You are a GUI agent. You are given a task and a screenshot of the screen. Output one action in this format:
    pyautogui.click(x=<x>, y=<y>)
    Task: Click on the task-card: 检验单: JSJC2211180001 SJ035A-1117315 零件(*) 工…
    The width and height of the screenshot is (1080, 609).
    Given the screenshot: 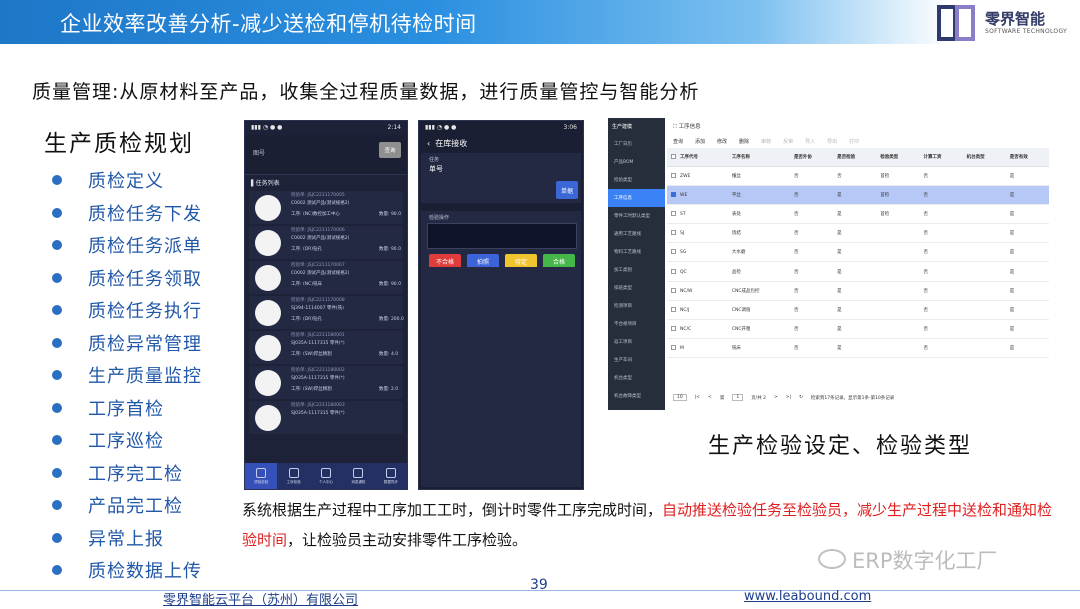 What is the action you would take?
    pyautogui.click(x=326, y=347)
    